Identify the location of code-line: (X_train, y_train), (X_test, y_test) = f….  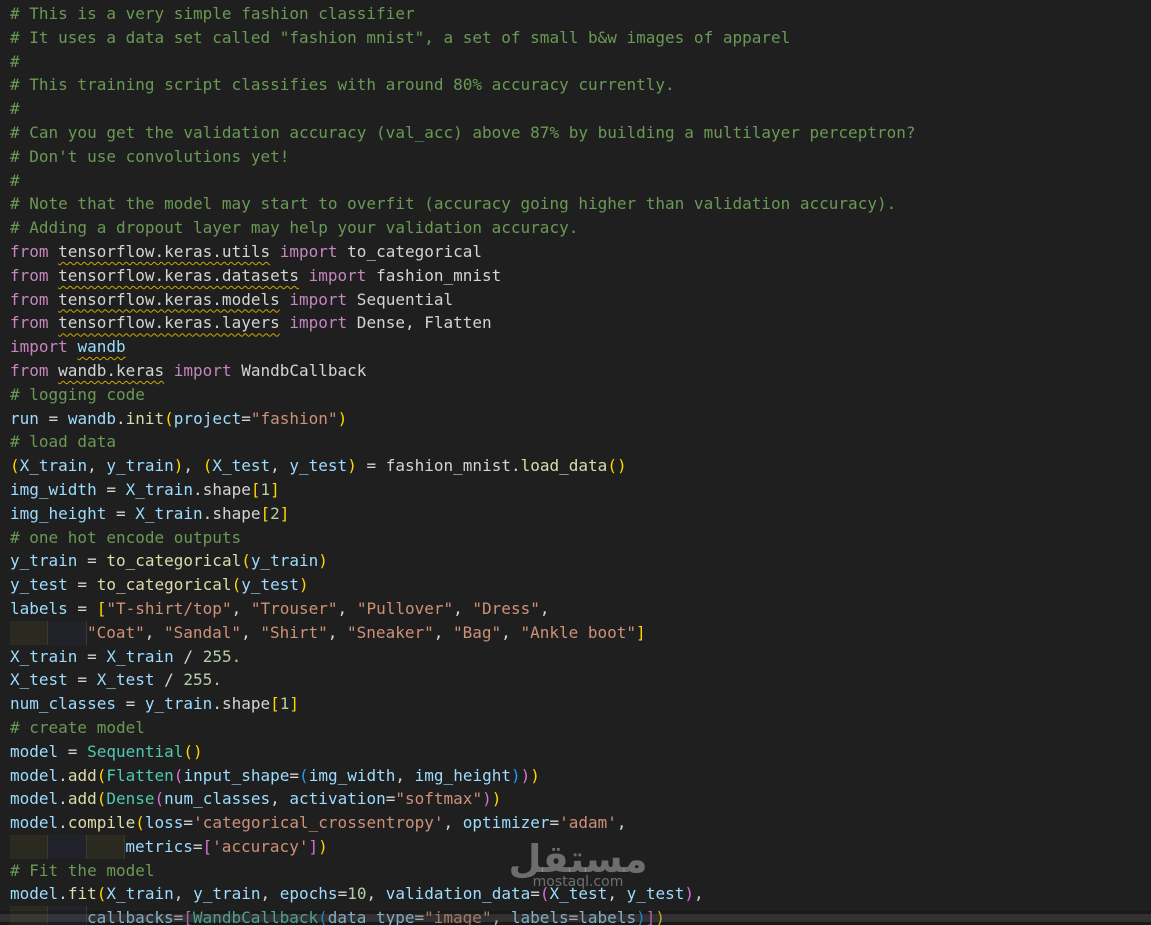
(580, 466).